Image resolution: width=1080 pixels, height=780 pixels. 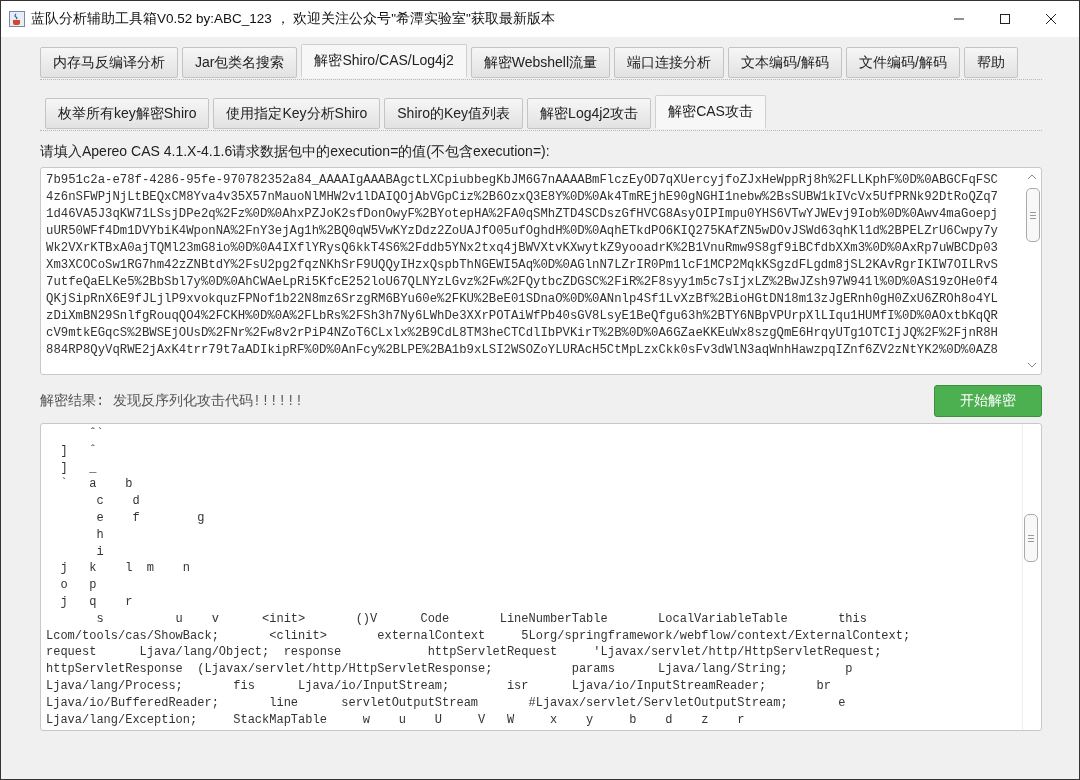 I want to click on tab: 解密Log4j2攻击, so click(x=589, y=113).